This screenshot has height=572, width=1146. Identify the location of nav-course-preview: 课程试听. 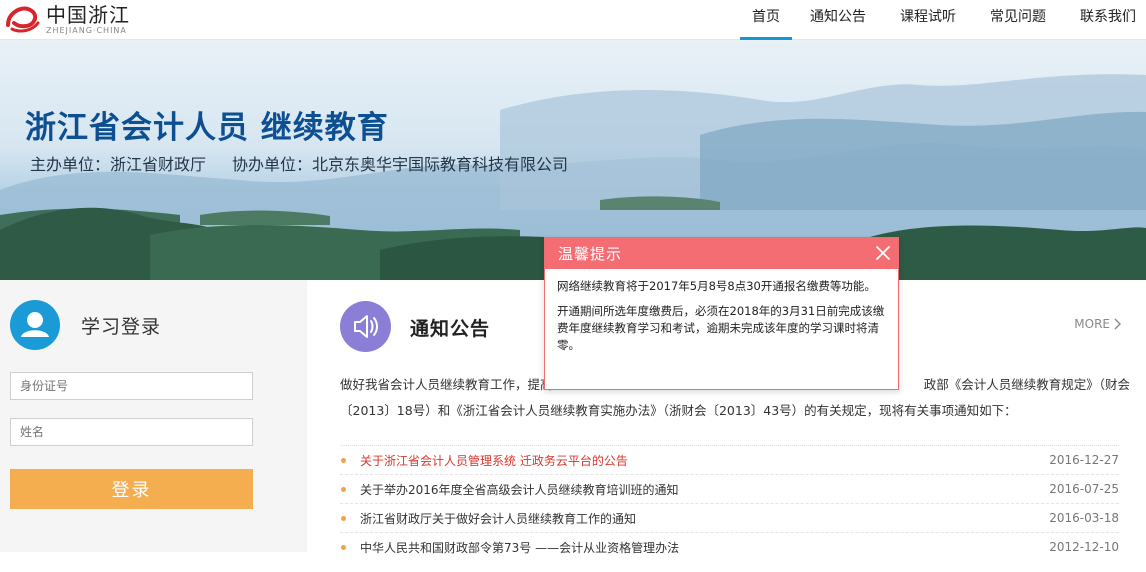
(928, 20).